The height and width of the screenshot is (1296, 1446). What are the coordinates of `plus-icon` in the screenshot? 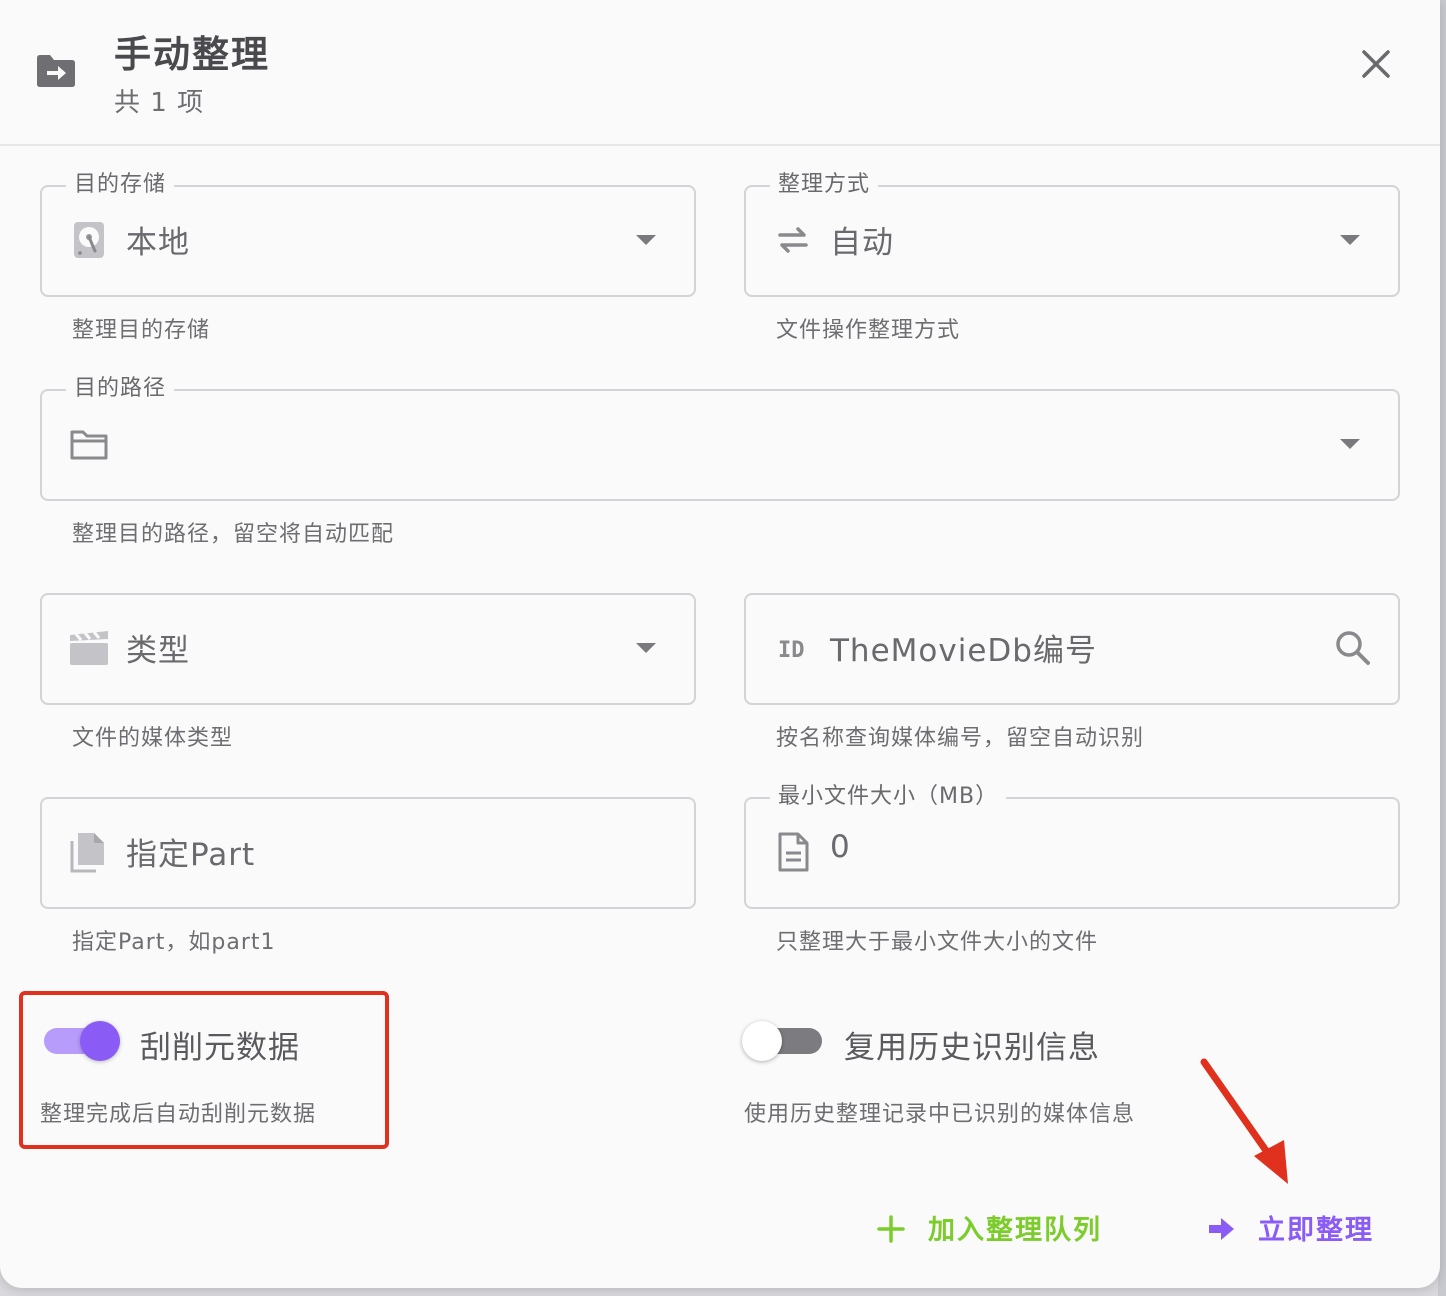 It's located at (891, 1229).